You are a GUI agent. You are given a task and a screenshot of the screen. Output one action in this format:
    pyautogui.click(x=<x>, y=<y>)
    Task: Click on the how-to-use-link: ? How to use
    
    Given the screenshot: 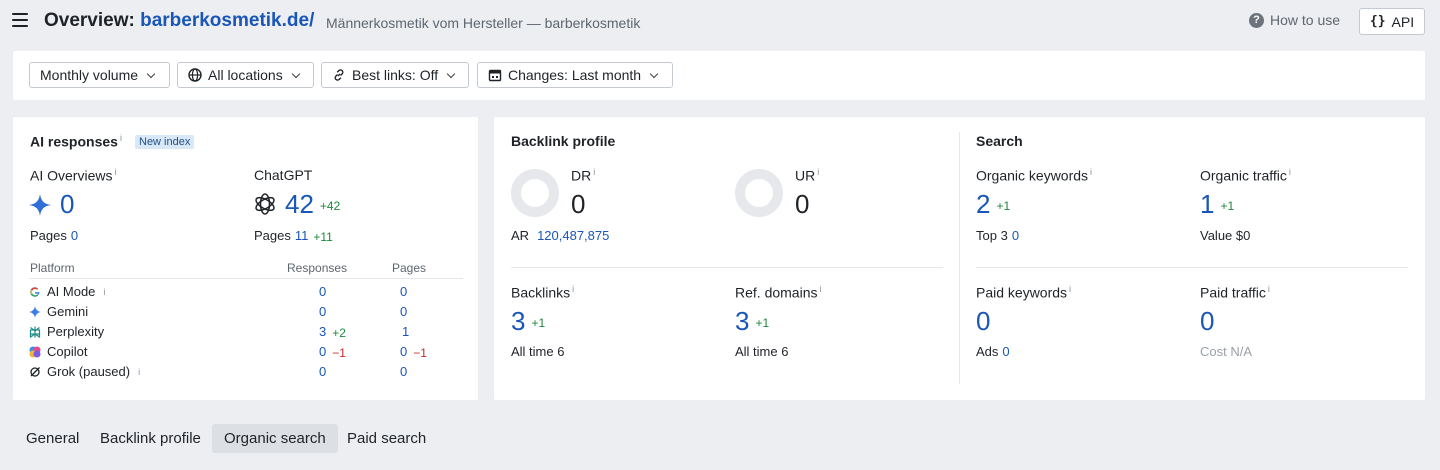 What is the action you would take?
    pyautogui.click(x=1294, y=20)
    